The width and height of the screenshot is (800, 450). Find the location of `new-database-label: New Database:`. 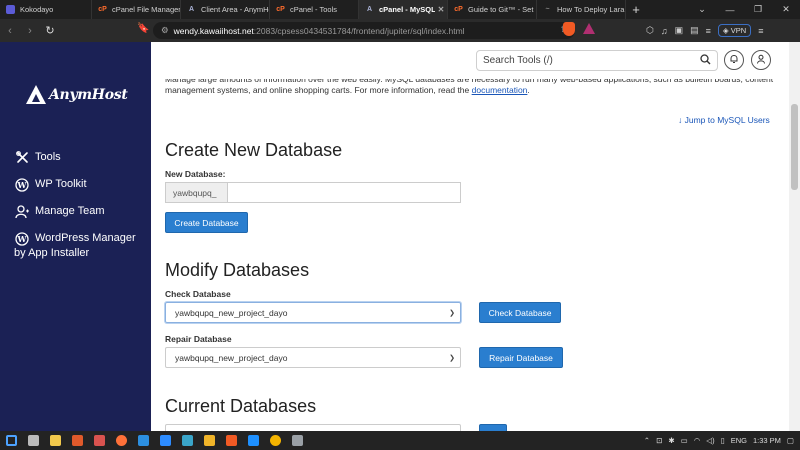

new-database-label: New Database: is located at coordinates (195, 174).